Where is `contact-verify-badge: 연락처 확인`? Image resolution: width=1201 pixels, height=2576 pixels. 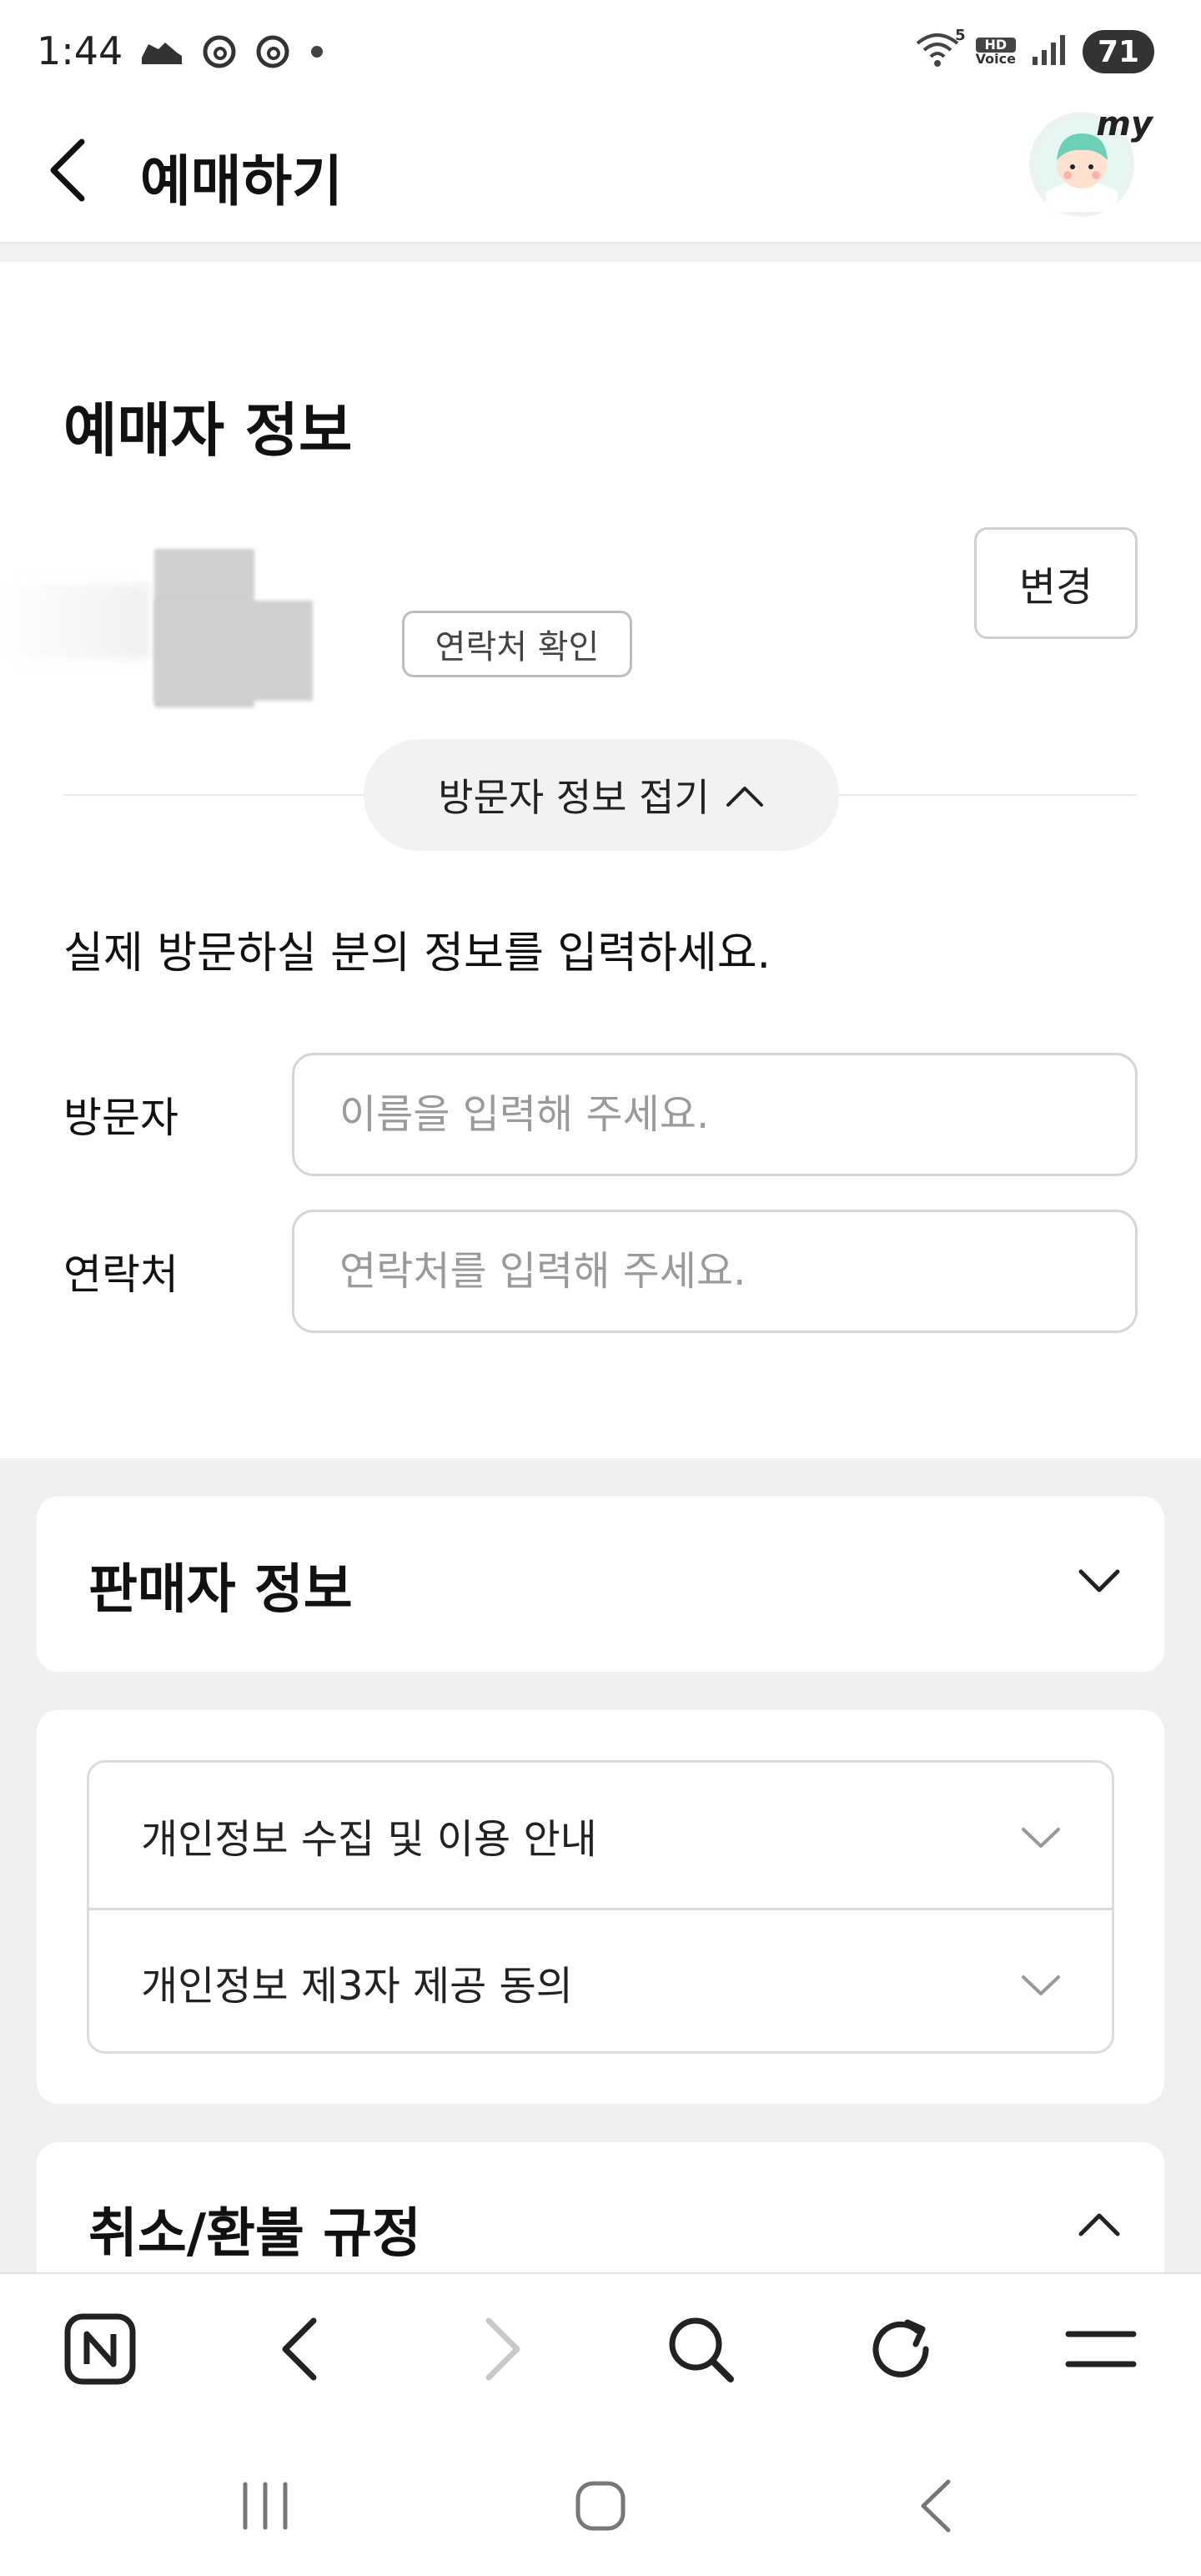
contact-verify-badge: 연락처 확인 is located at coordinates (517, 644).